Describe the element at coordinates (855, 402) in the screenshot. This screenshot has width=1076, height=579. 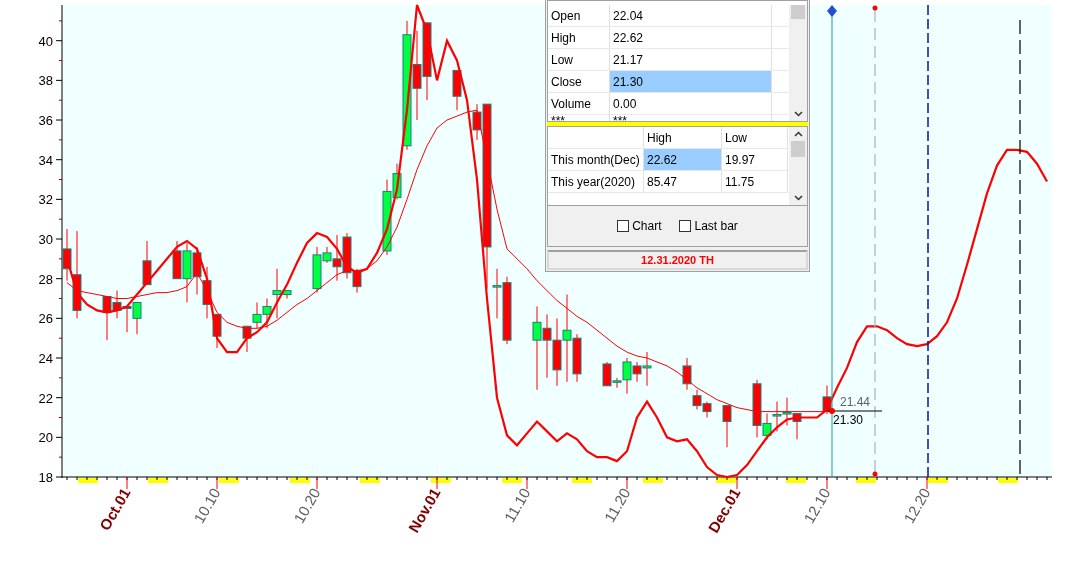
I see `price-label: 21.44` at that location.